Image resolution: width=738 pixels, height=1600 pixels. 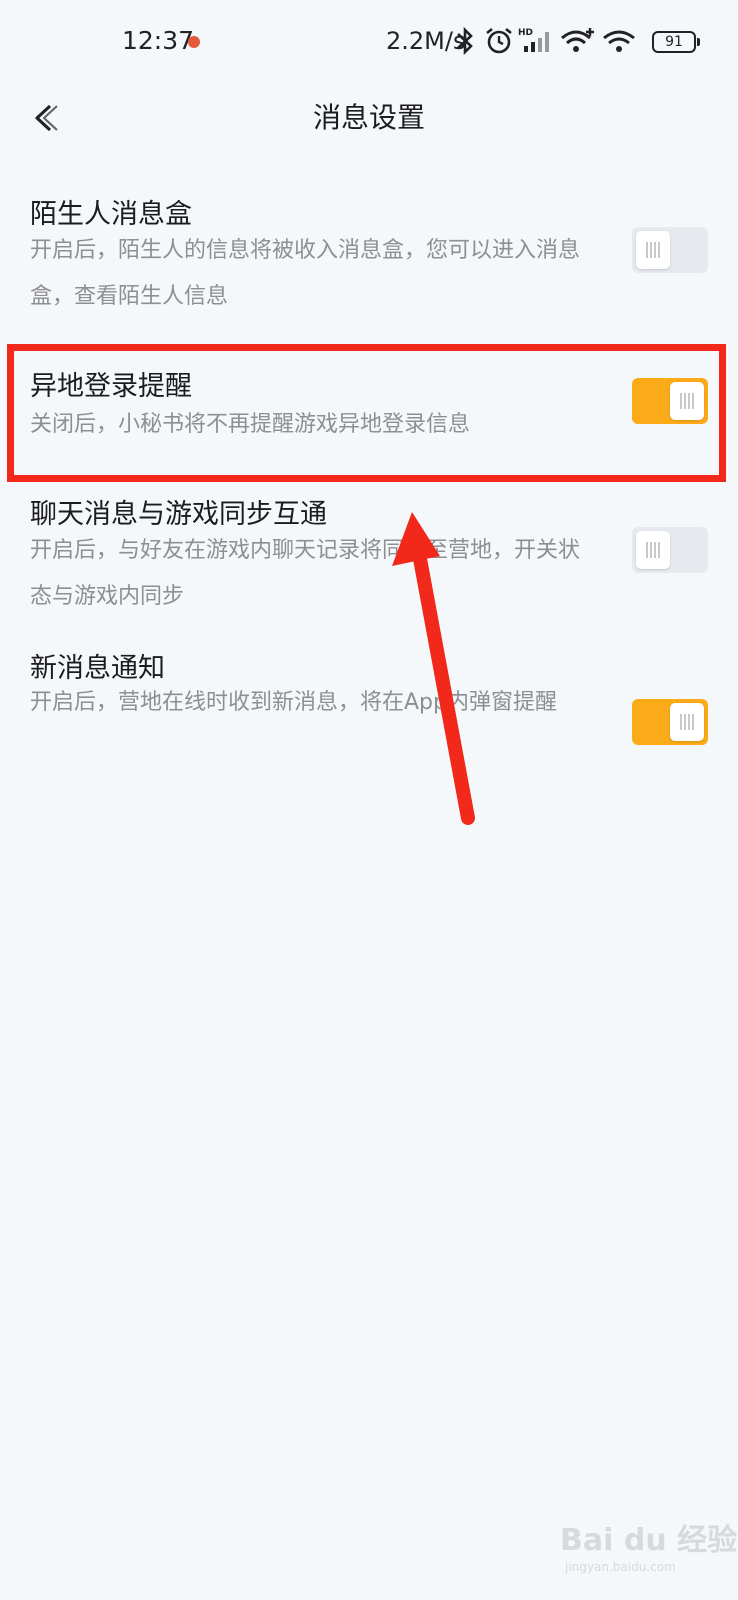 What do you see at coordinates (525, 33) in the screenshot?
I see `svg-text: HD` at bounding box center [525, 33].